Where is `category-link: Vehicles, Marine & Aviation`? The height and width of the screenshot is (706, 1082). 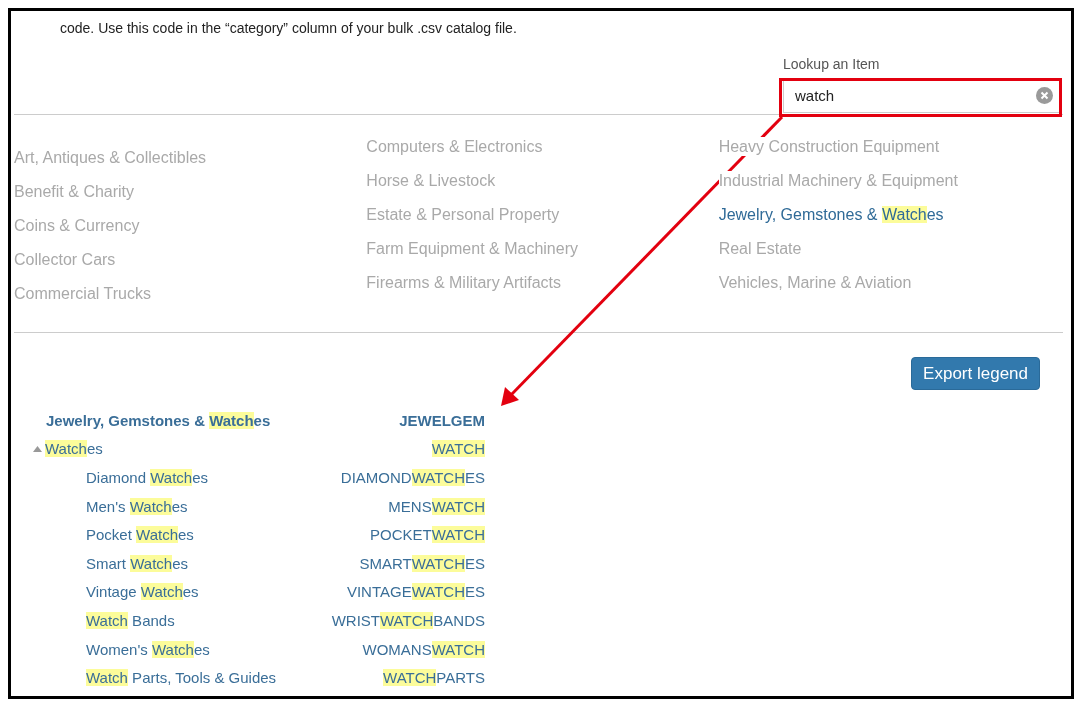 category-link: Vehicles, Marine & Aviation is located at coordinates (815, 282).